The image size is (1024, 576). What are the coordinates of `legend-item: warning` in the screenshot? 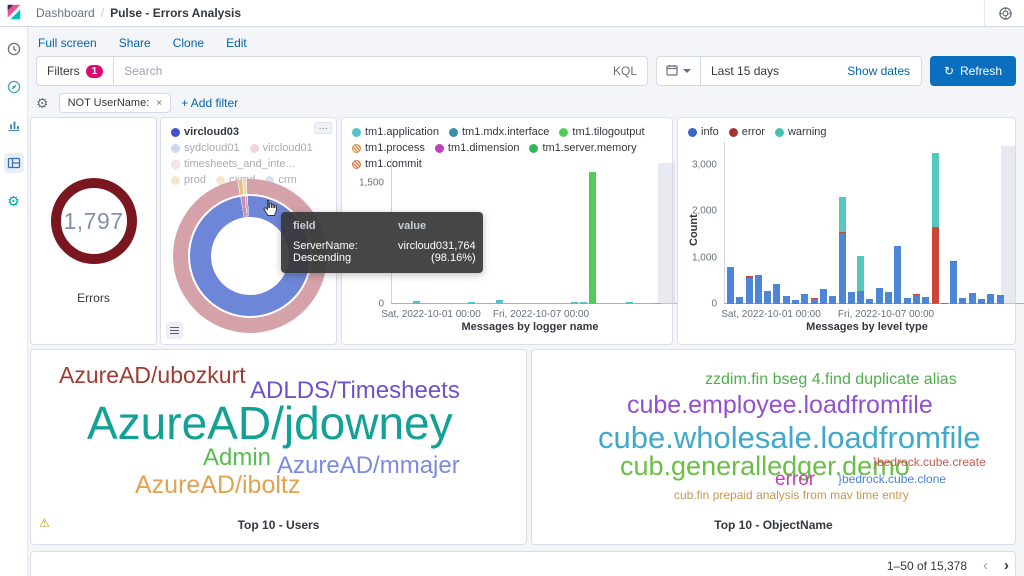 It's located at (800, 132).